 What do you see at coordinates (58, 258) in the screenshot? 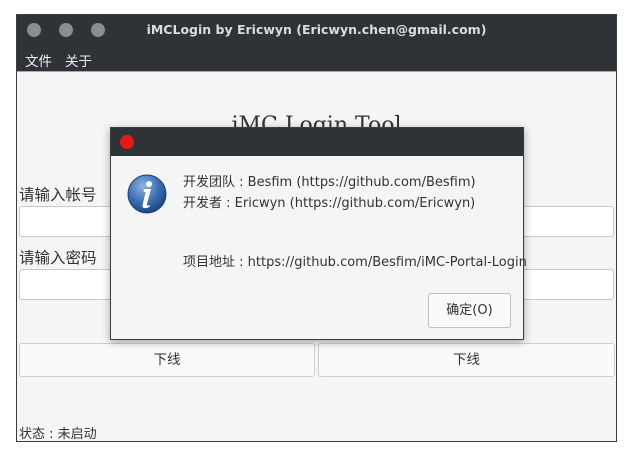
I see `password-label: 请输入密码` at bounding box center [58, 258].